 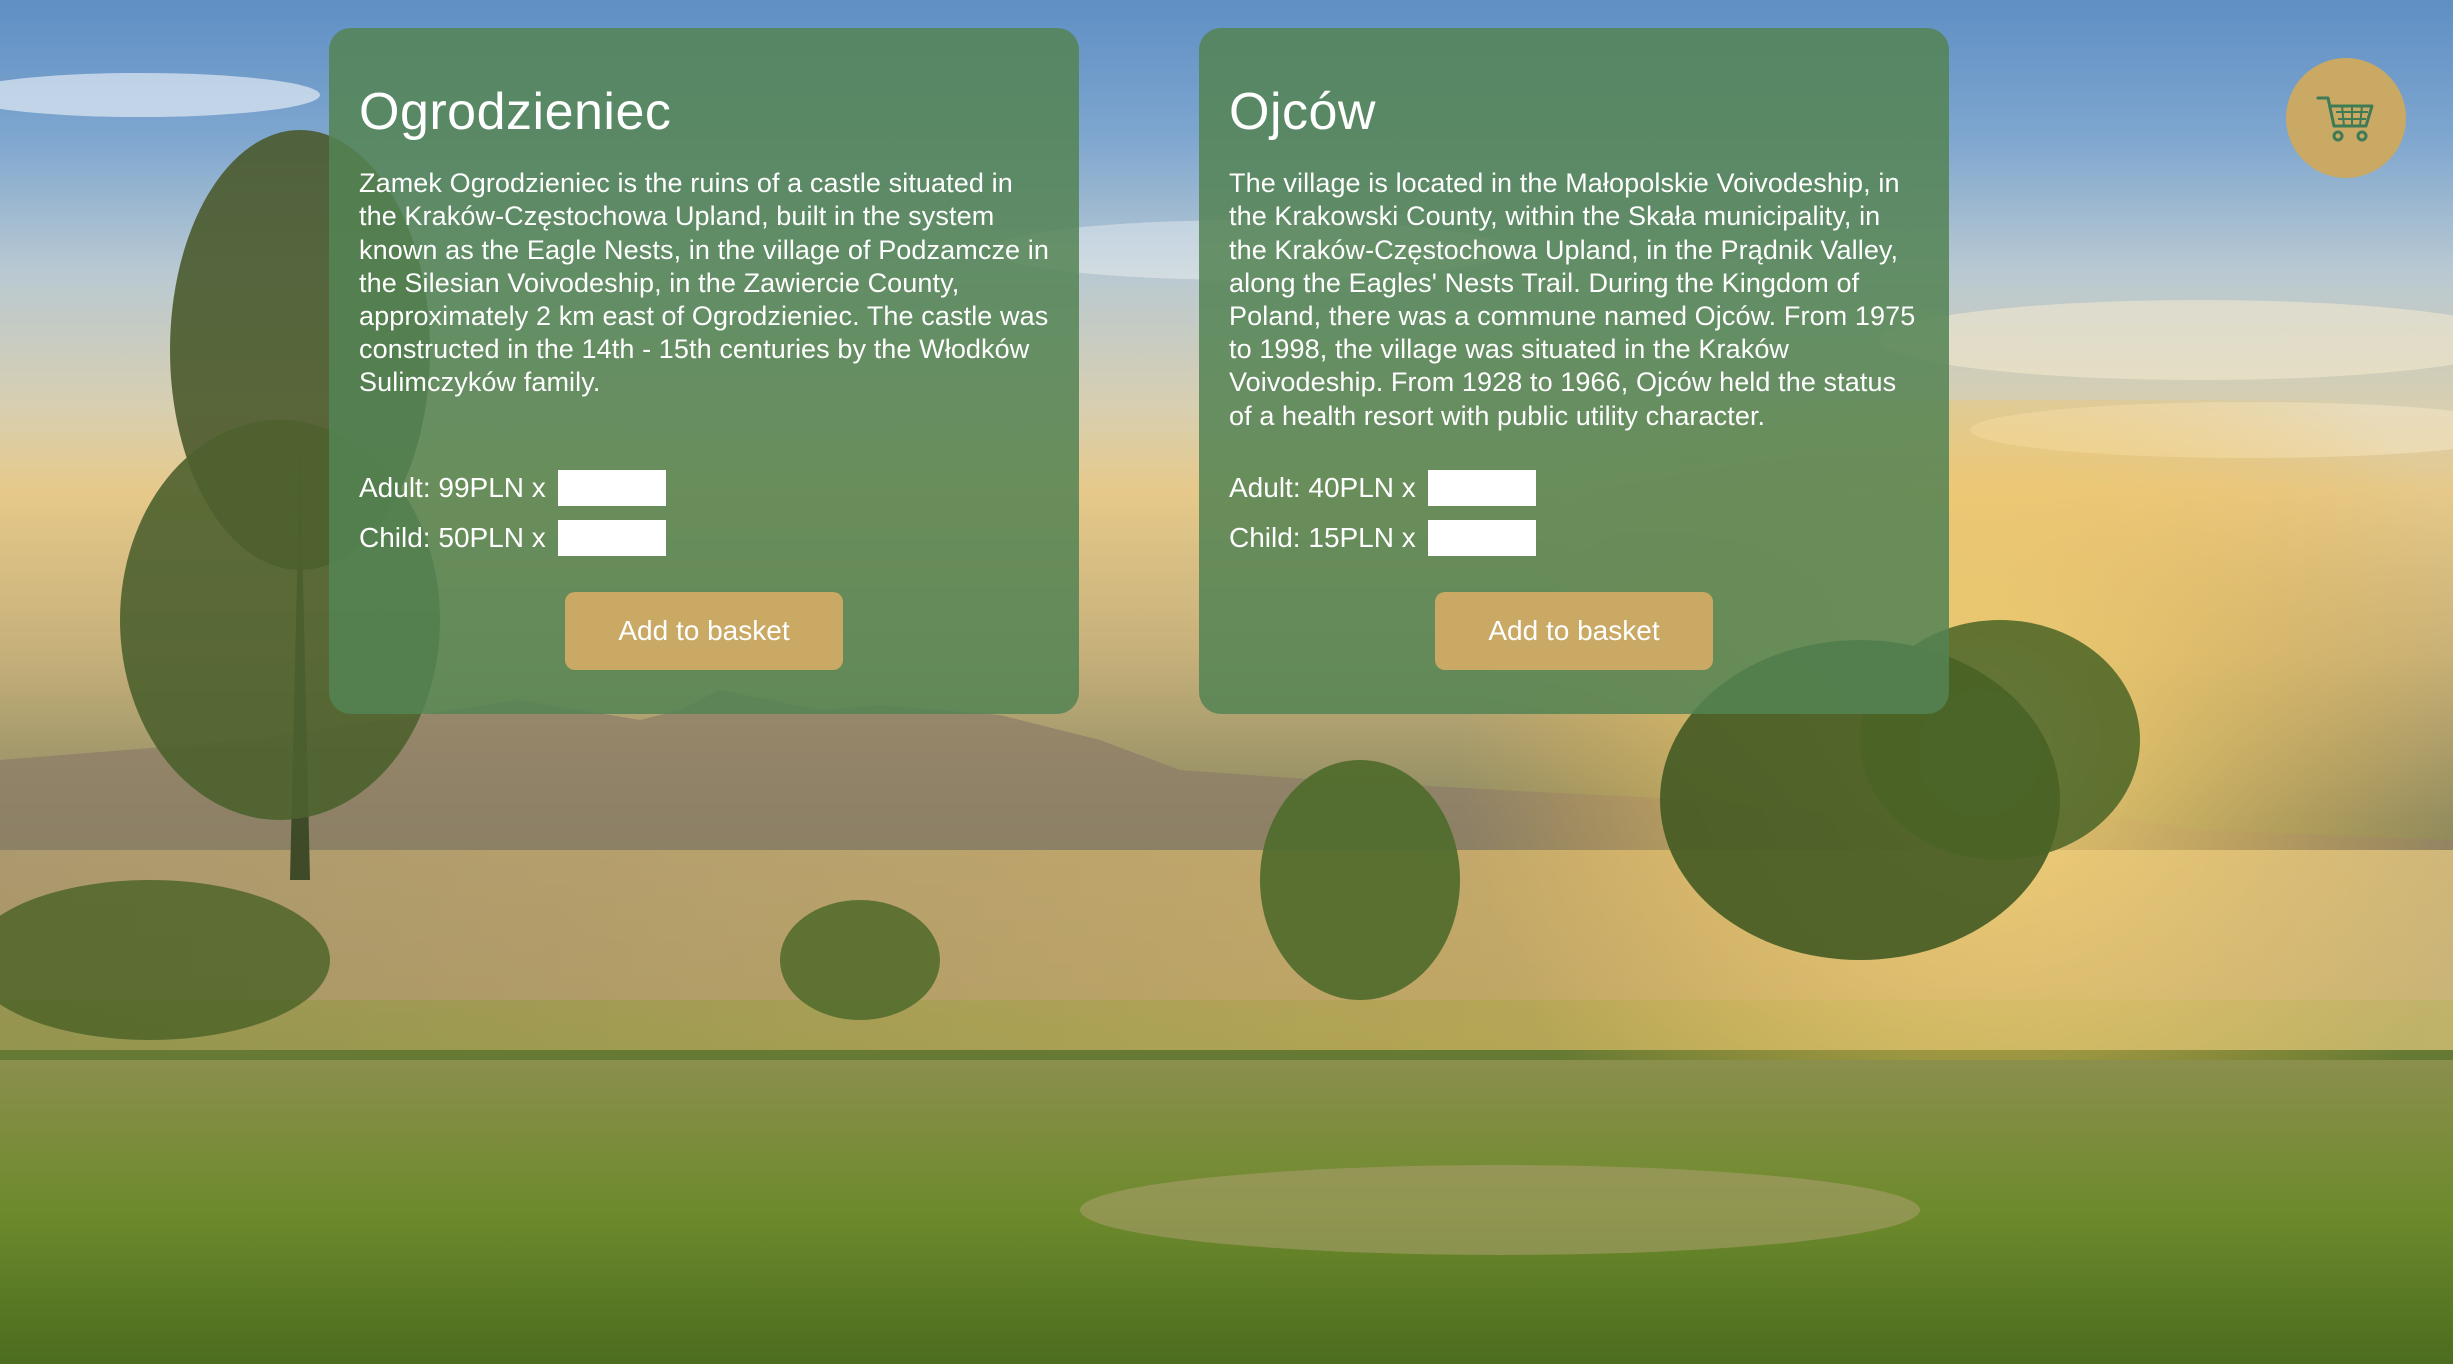 I want to click on card-title: Ojców, so click(x=1302, y=112).